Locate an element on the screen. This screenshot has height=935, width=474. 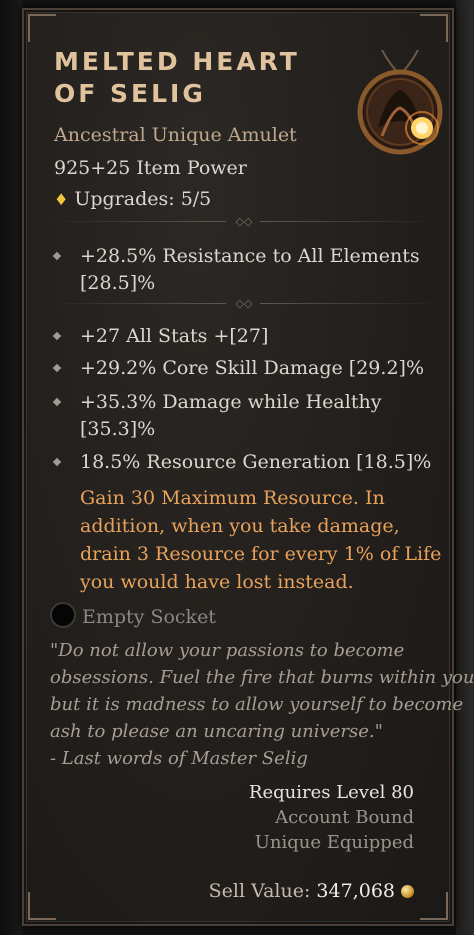
item-rarity-type: Ancestral Unique Amulet is located at coordinates (175, 135).